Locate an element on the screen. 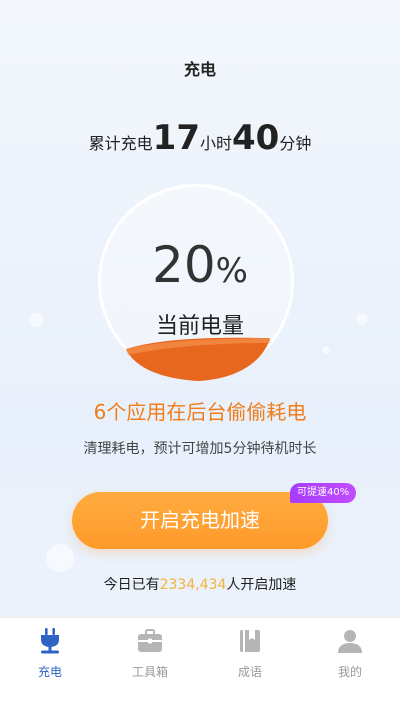 The width and height of the screenshot is (400, 711). total-charge-time: 累计充电17小时40分钟 is located at coordinates (200, 138).